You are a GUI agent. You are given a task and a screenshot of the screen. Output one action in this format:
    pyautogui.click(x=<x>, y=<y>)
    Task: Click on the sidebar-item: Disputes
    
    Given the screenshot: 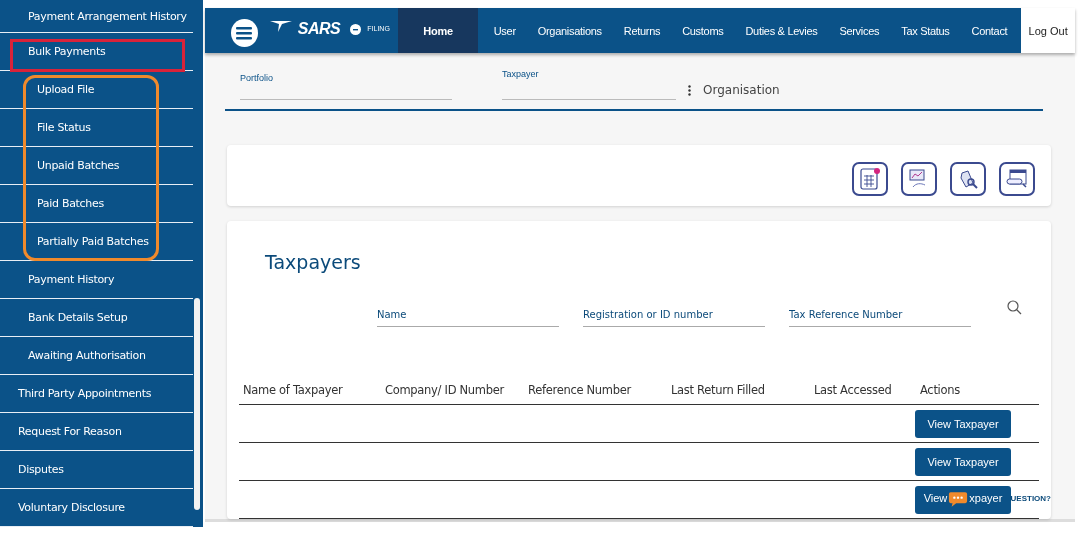 What is the action you would take?
    pyautogui.click(x=96, y=470)
    